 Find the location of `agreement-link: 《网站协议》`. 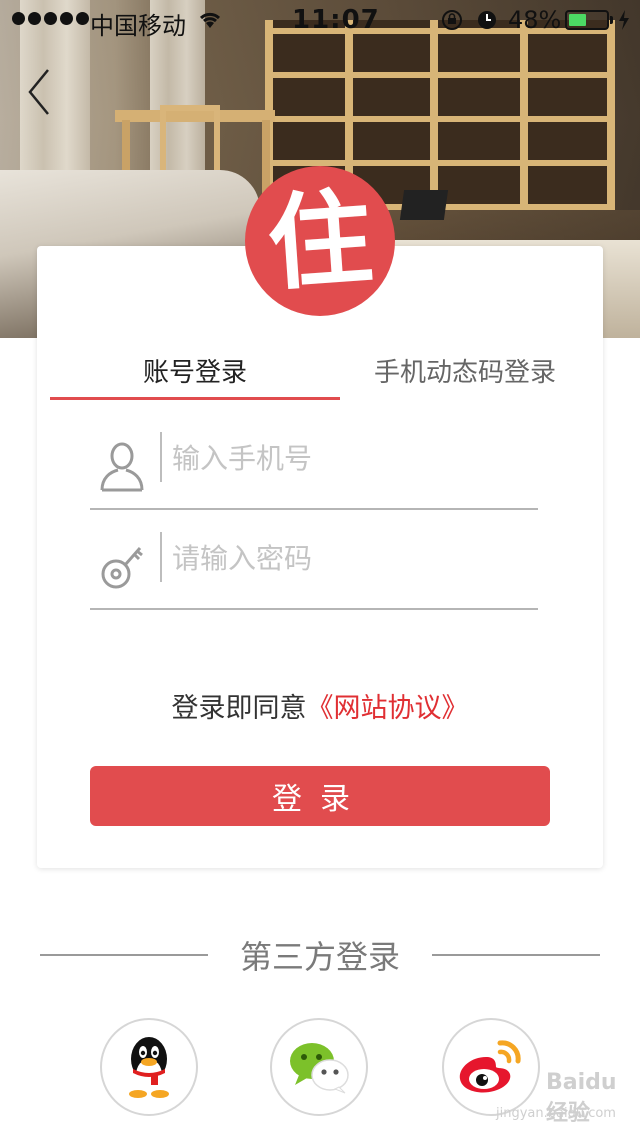

agreement-link: 《网站协议》 is located at coordinates (388, 708).